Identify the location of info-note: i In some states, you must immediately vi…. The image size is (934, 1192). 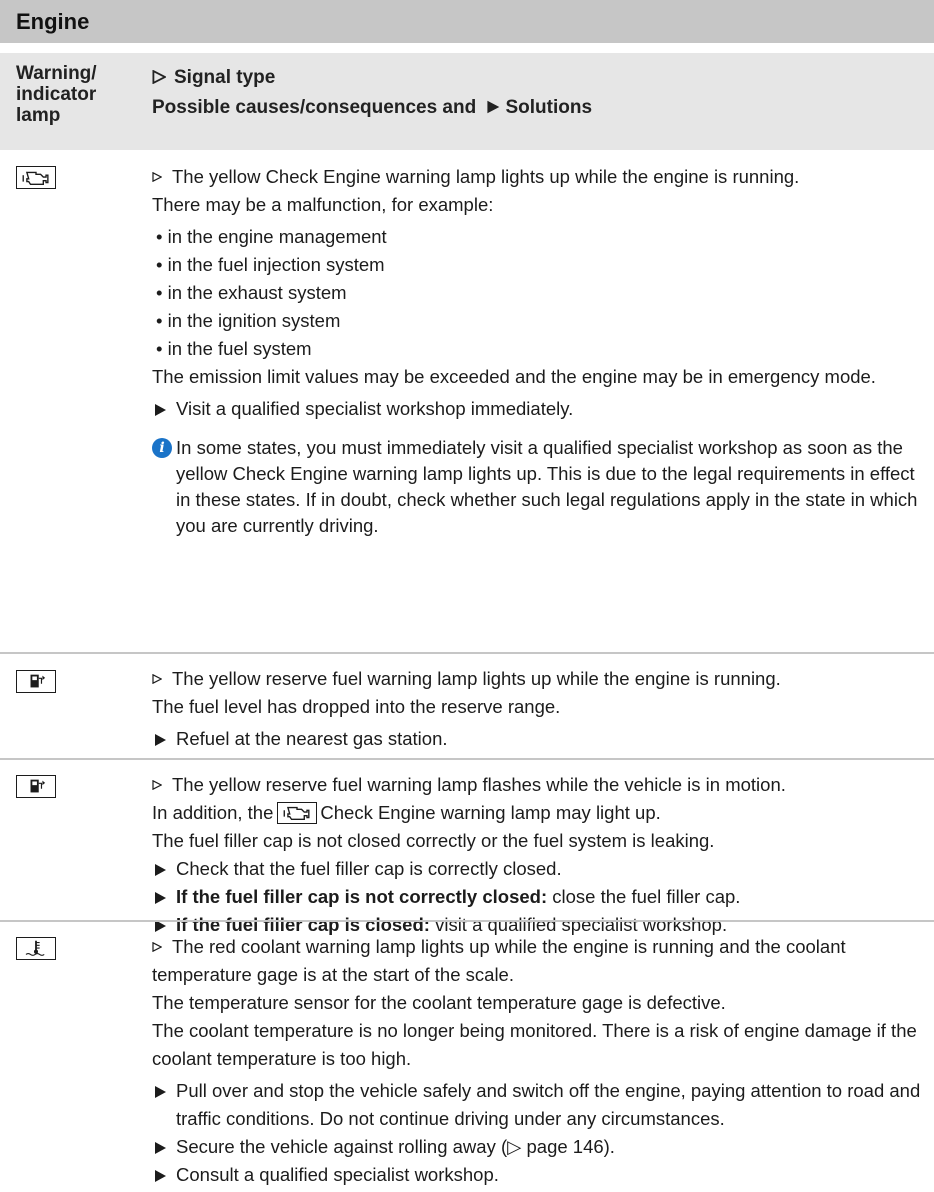
(537, 487).